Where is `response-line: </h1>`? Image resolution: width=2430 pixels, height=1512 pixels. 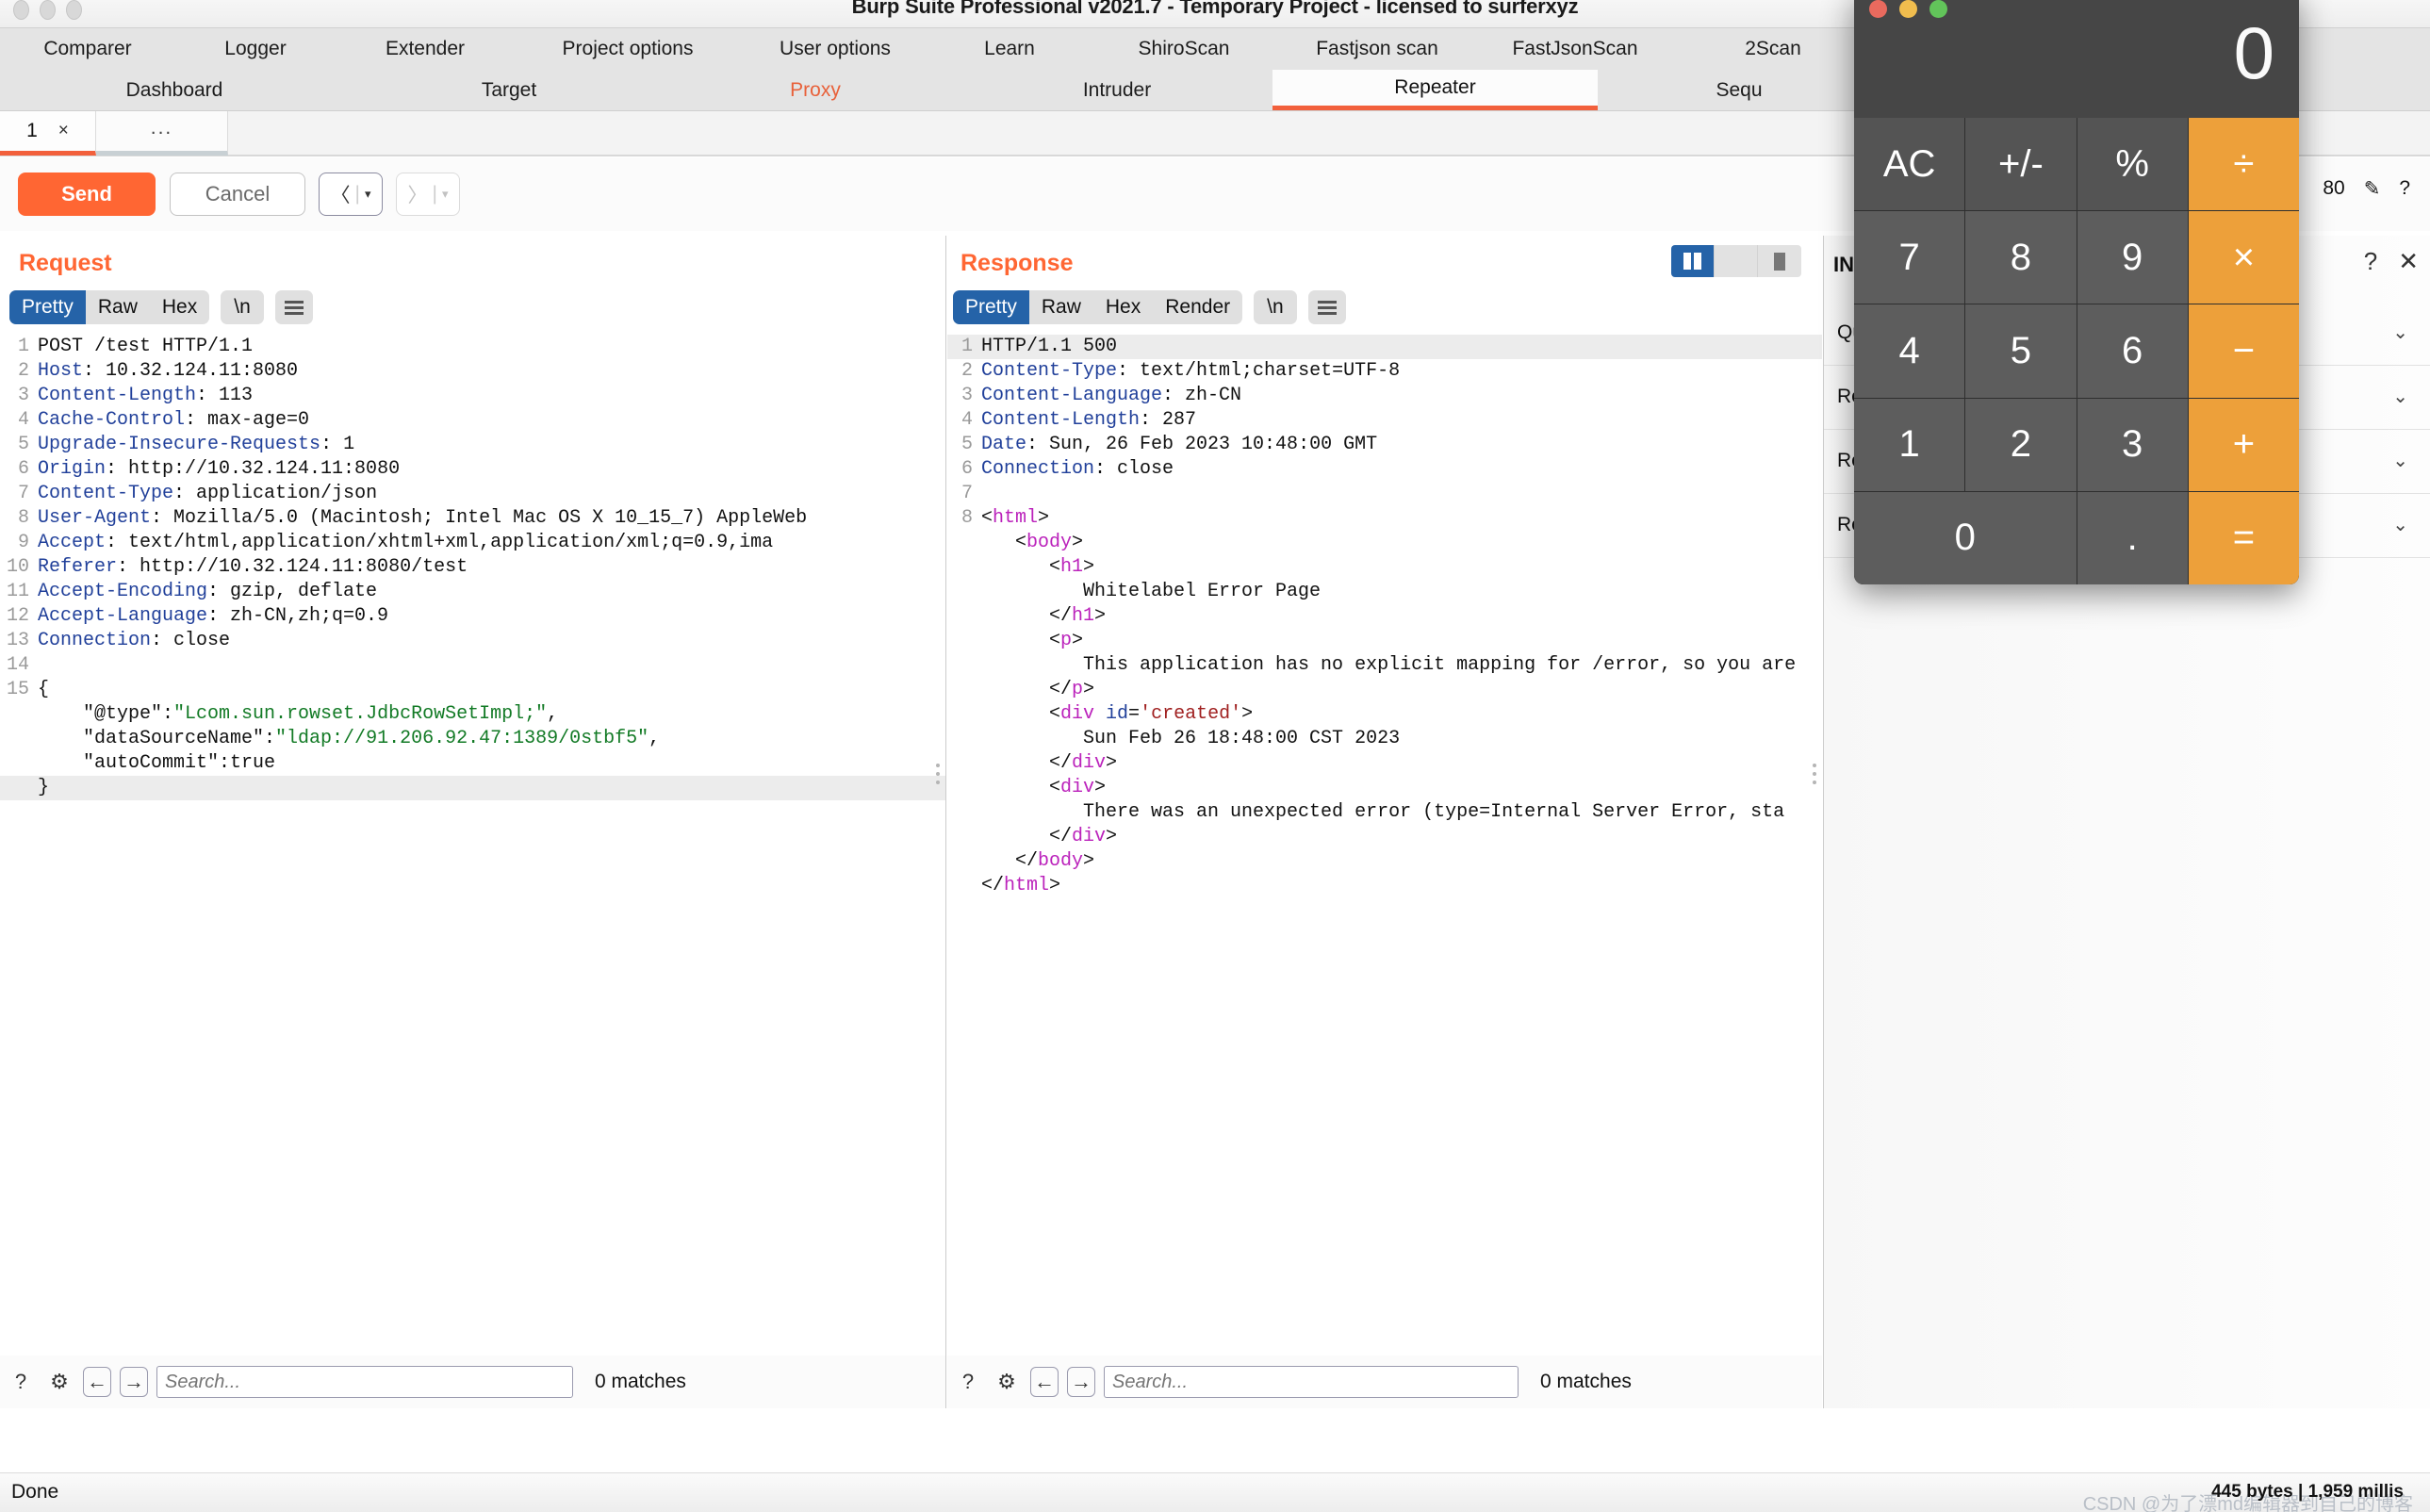
response-line: </h1> is located at coordinates (1384, 617).